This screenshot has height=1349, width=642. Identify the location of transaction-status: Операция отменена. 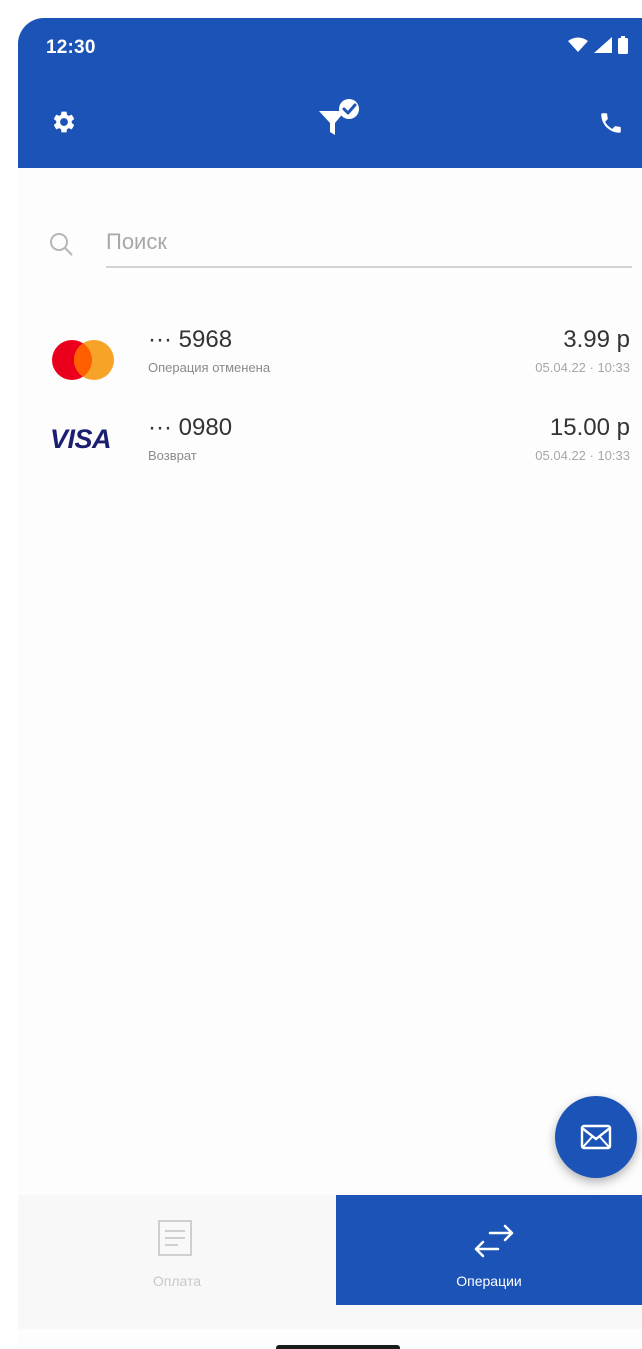
(209, 367).